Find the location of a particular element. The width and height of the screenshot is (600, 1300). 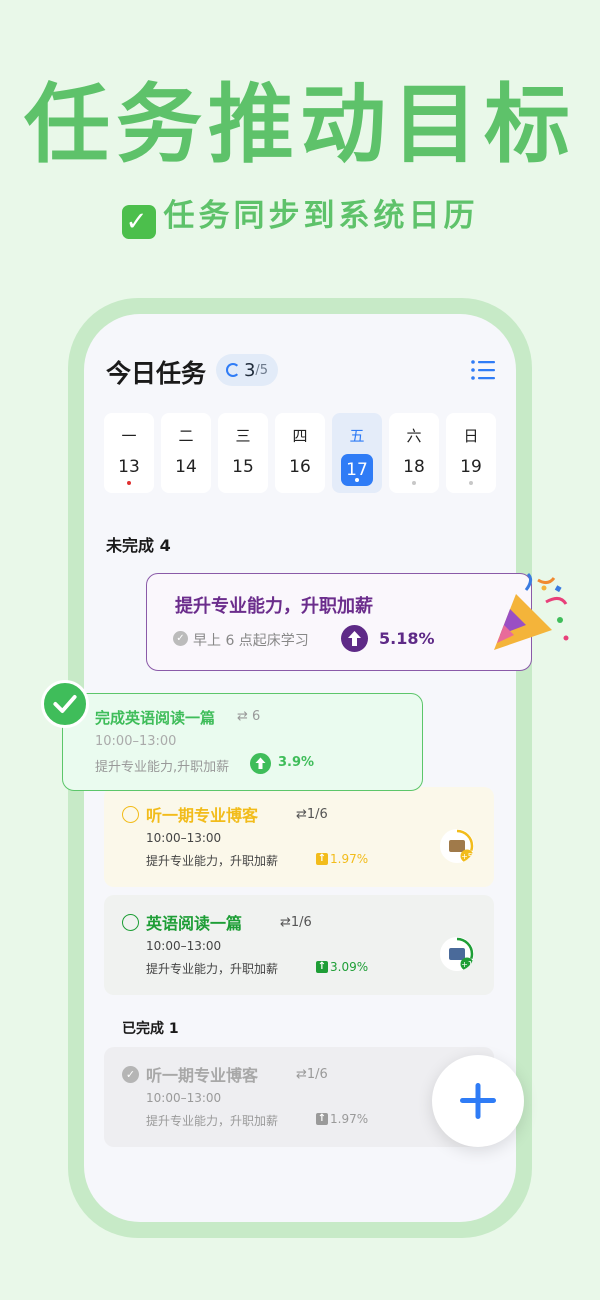

done-task-percent: 3.9% is located at coordinates (296, 762).